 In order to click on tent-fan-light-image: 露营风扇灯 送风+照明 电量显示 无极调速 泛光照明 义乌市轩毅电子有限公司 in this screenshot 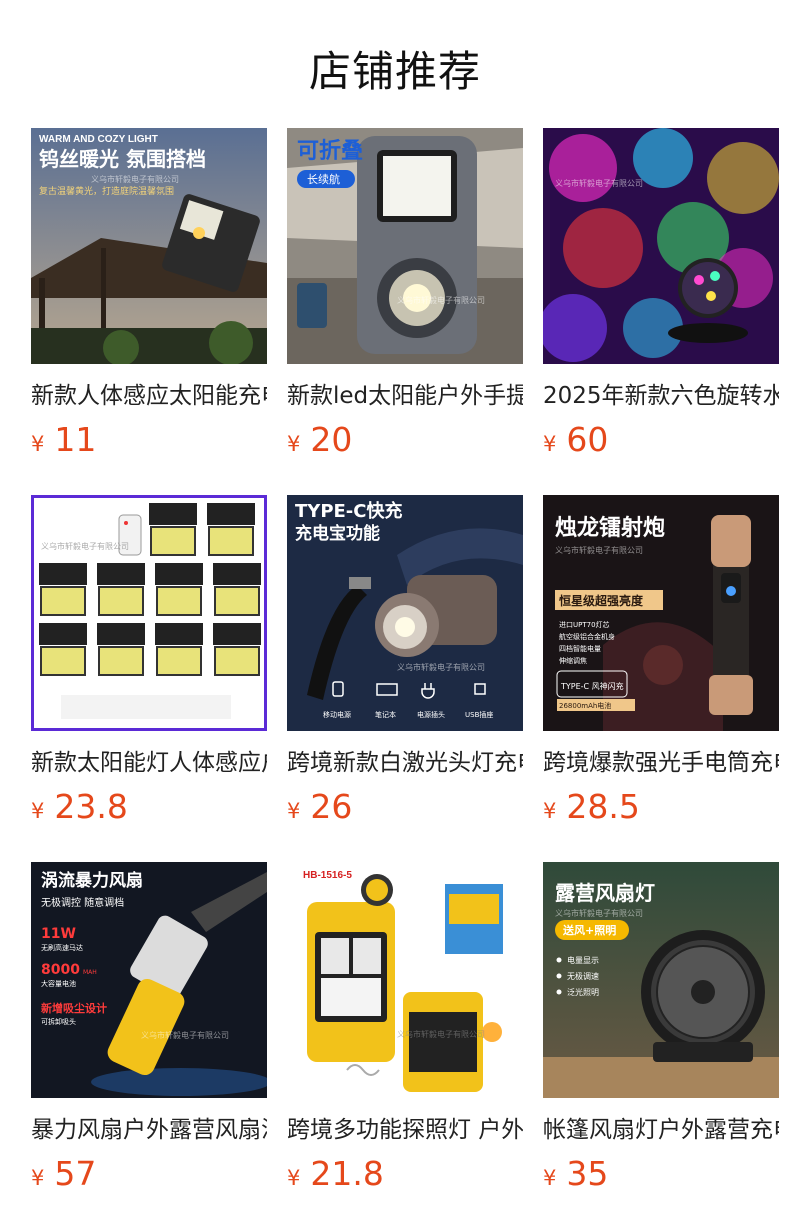, I will do `click(661, 980)`.